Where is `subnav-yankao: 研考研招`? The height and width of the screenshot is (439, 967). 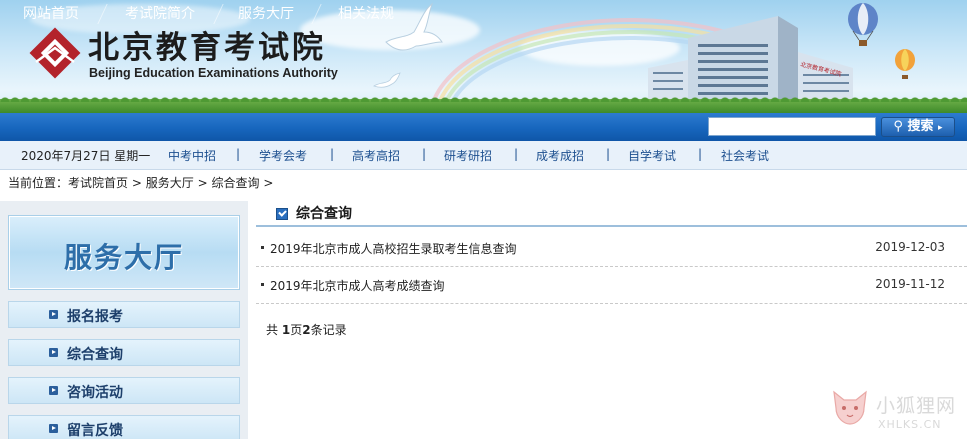 subnav-yankao: 研考研招 is located at coordinates (468, 155).